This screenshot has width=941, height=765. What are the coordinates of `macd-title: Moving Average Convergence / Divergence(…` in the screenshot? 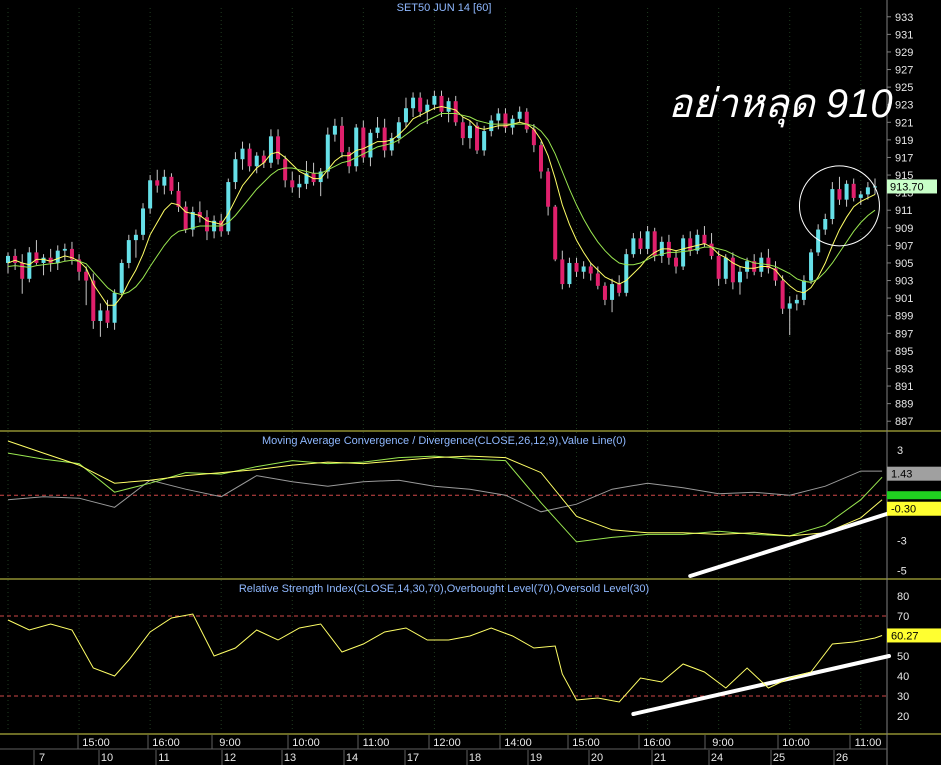 It's located at (444, 441).